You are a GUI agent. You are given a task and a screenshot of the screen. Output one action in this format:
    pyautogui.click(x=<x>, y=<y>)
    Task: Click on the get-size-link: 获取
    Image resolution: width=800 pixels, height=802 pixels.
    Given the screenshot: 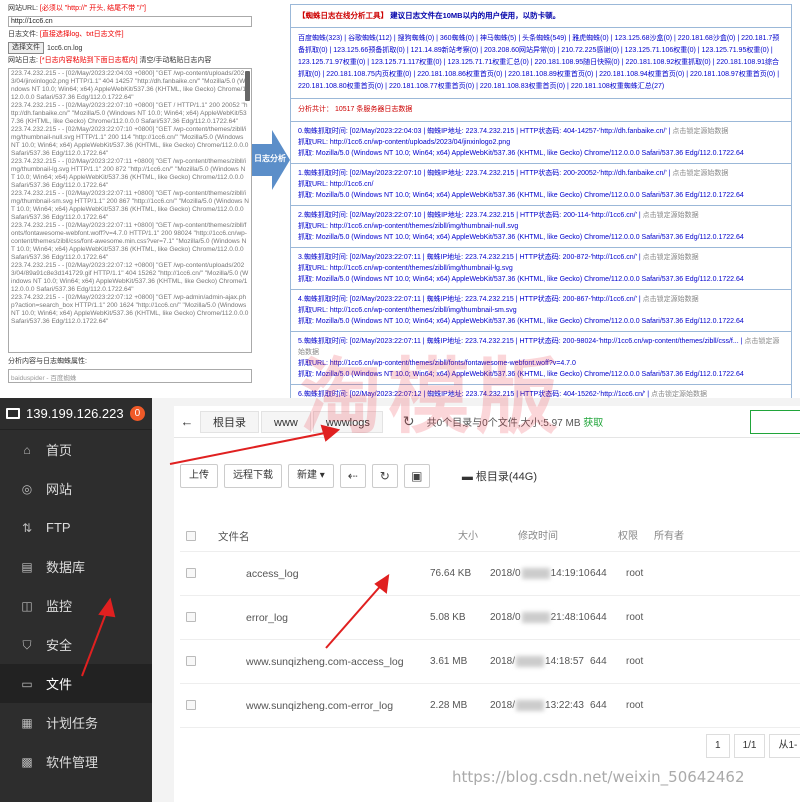 What is the action you would take?
    pyautogui.click(x=593, y=423)
    